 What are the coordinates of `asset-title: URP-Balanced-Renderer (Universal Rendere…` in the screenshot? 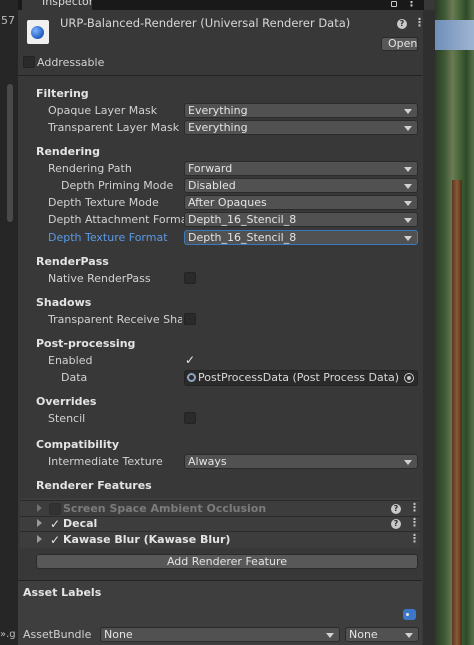 It's located at (205, 23).